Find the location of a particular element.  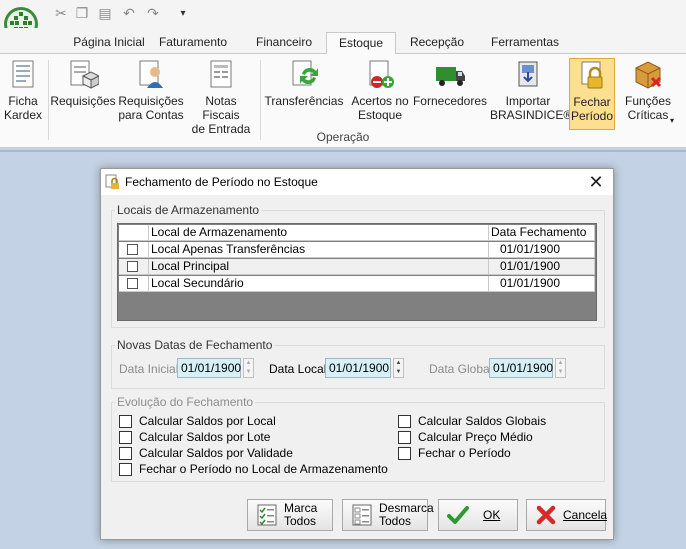

check-list-icon is located at coordinates (267, 515).